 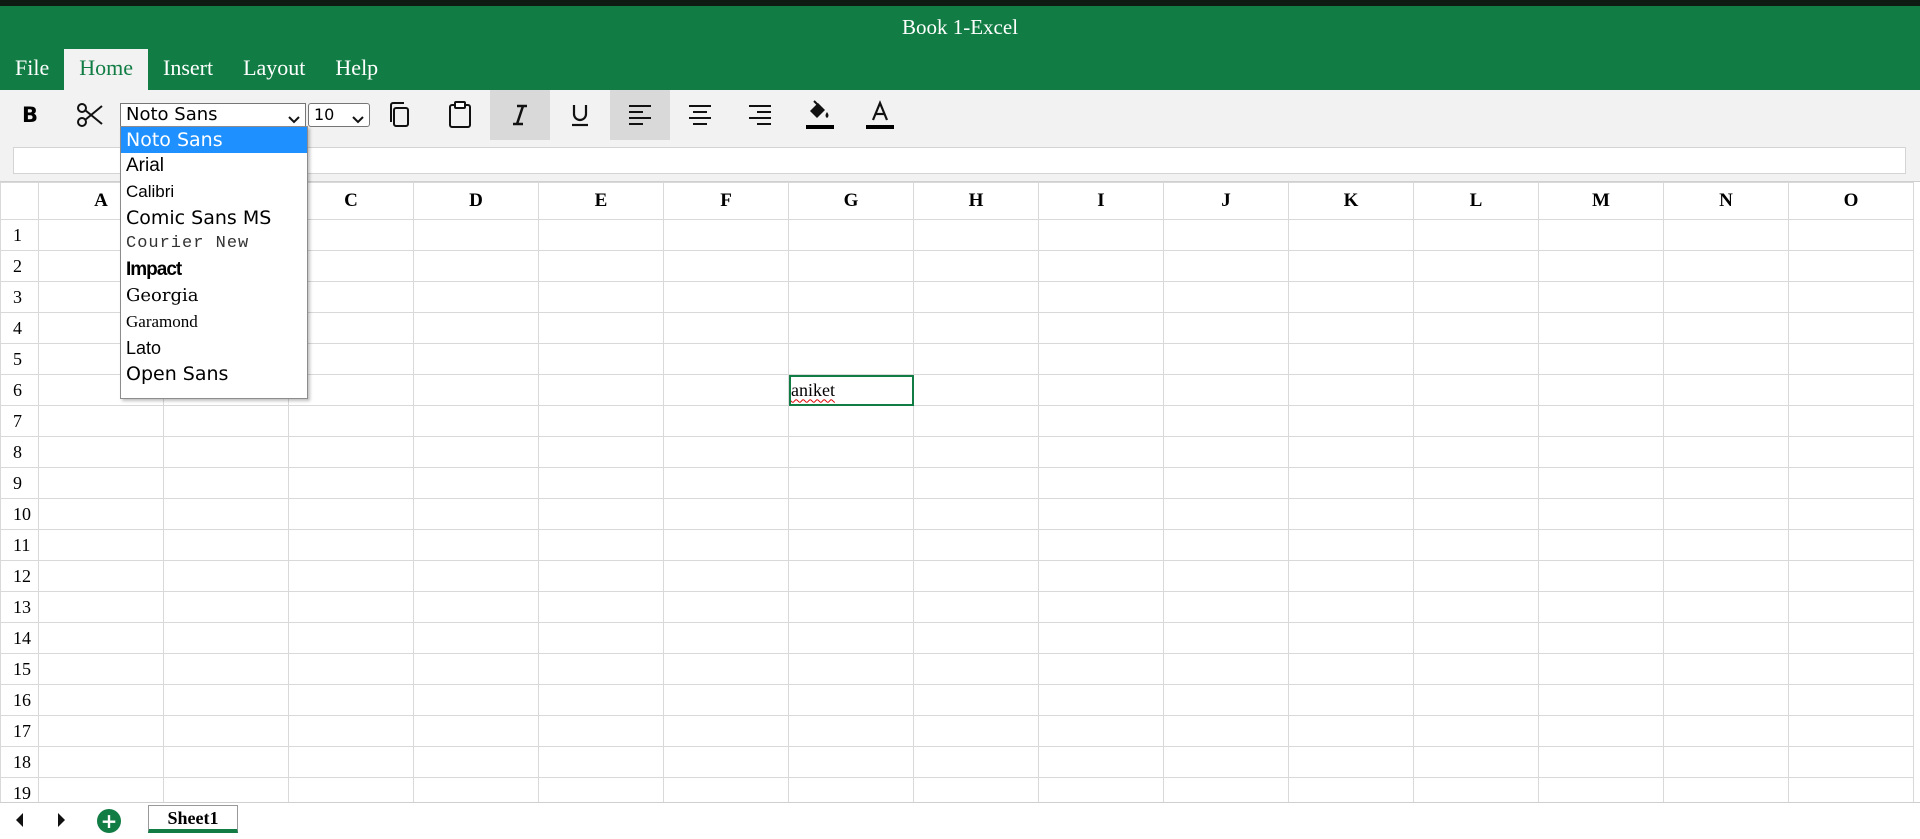 What do you see at coordinates (1851, 607) in the screenshot?
I see `cell-o13` at bounding box center [1851, 607].